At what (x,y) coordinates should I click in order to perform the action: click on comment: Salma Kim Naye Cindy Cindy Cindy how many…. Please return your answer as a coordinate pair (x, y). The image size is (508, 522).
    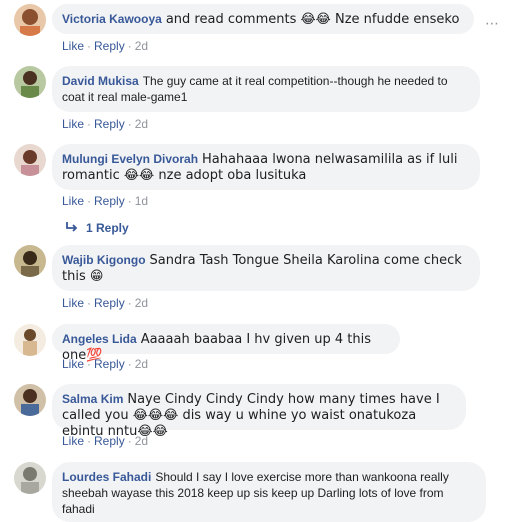
    Looking at the image, I should click on (259, 417).